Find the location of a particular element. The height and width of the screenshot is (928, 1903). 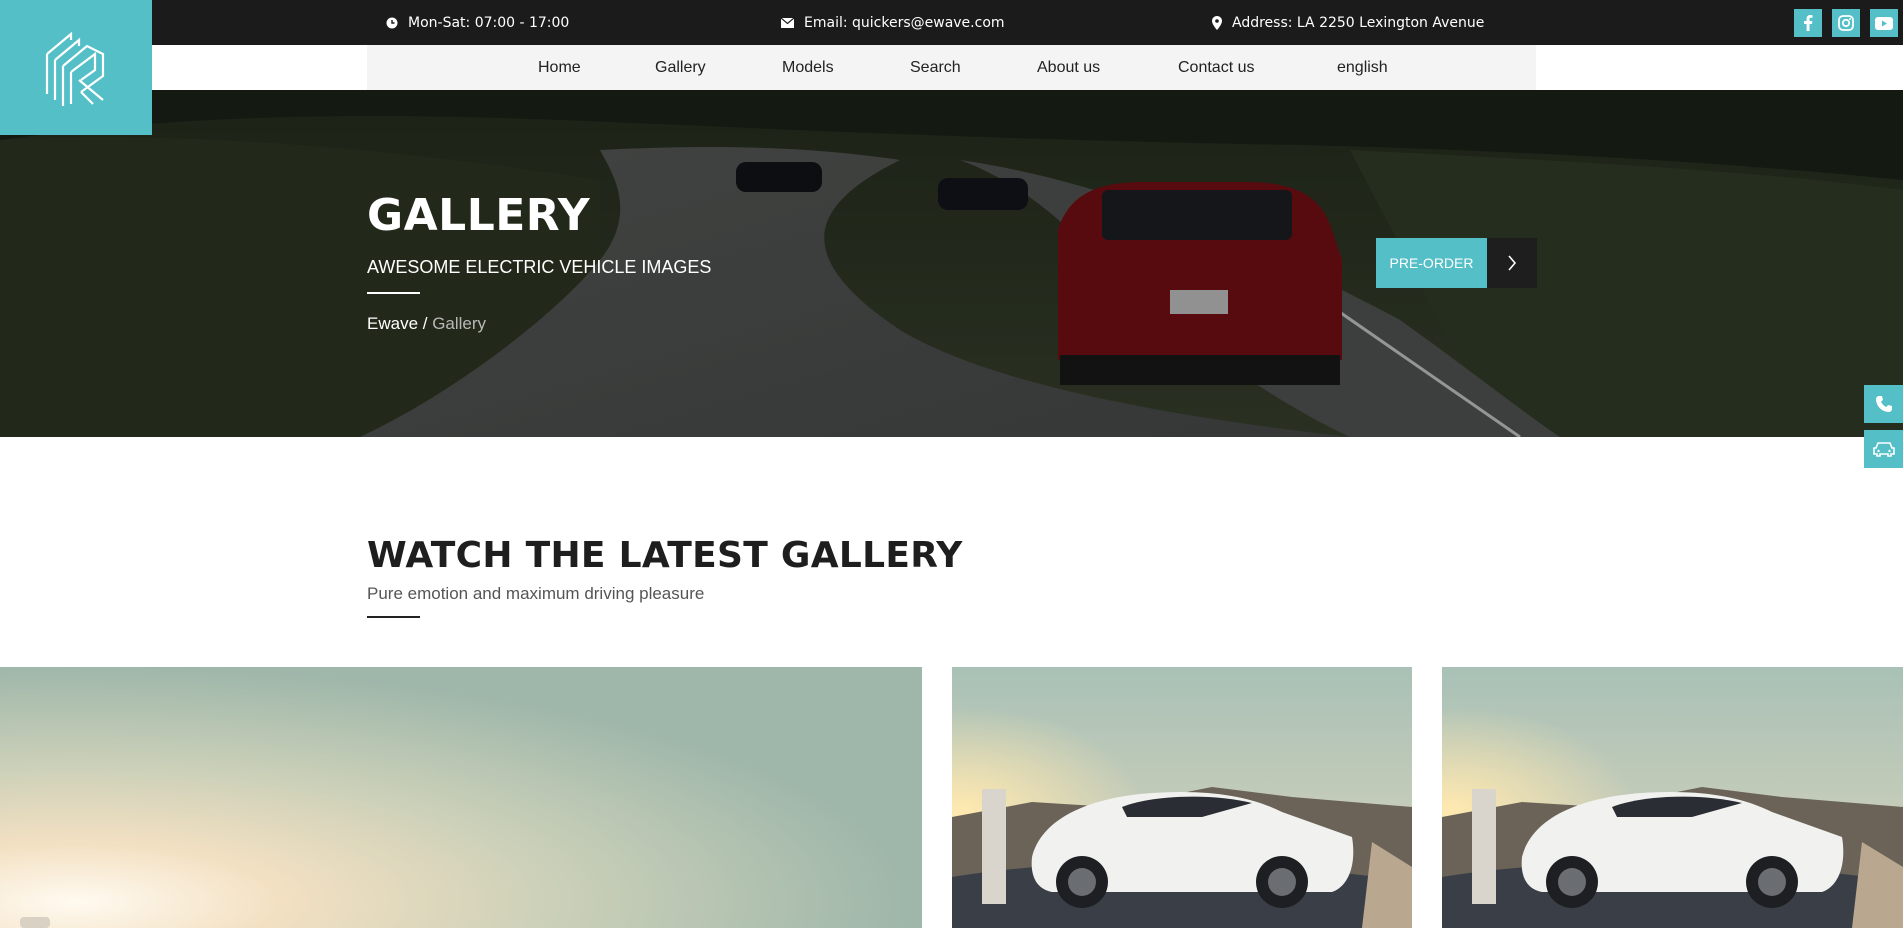

address-text: Address: LA 2250 Lexington Avenue is located at coordinates (1358, 22).